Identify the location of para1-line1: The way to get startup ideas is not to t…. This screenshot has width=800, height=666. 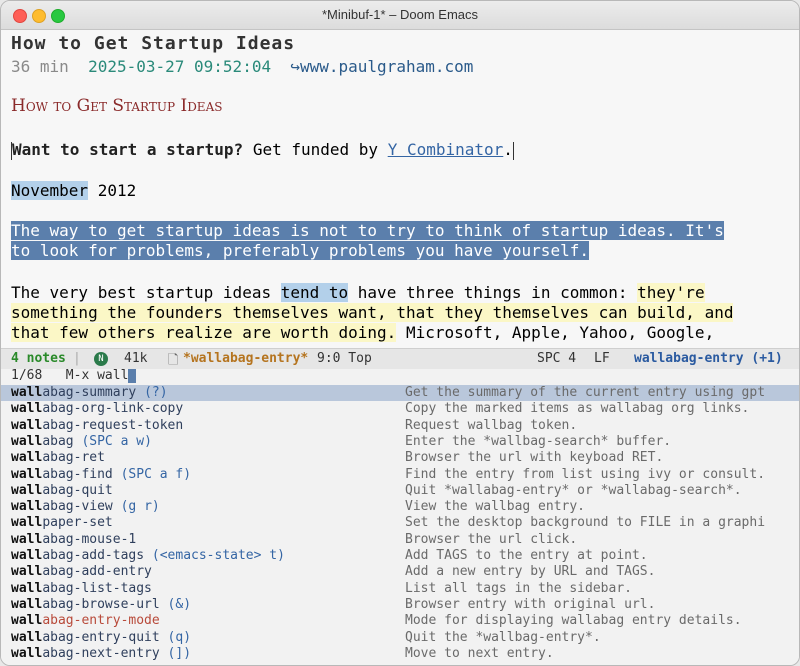
(367, 230).